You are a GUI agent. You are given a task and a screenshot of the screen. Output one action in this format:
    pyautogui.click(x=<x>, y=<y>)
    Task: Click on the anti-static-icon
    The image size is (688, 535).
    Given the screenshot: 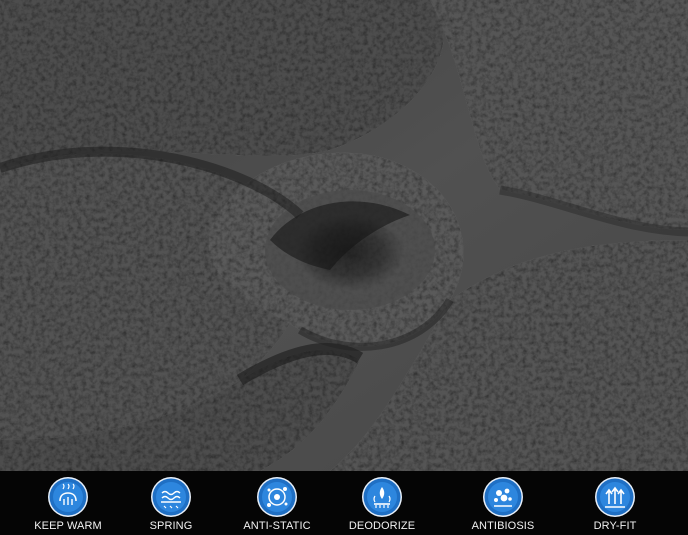 What is the action you would take?
    pyautogui.click(x=277, y=497)
    